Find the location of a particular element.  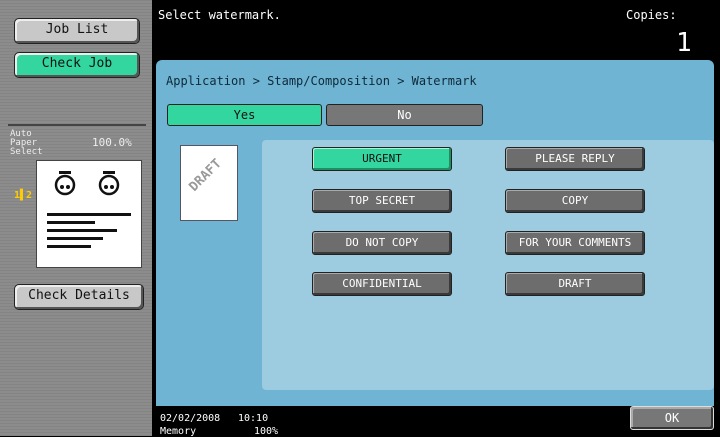

ok-button: OK is located at coordinates (672, 418).